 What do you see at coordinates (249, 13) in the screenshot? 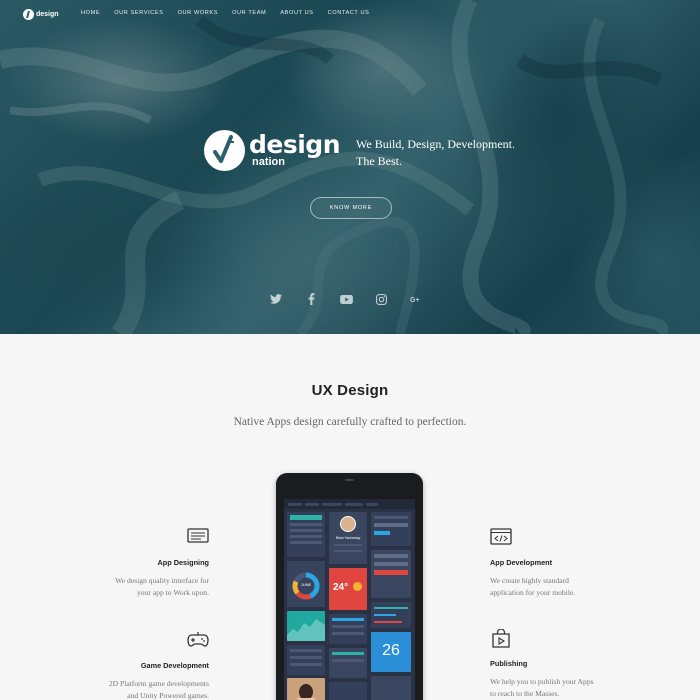
I see `nav-link-our-team: OUR TEAM` at bounding box center [249, 13].